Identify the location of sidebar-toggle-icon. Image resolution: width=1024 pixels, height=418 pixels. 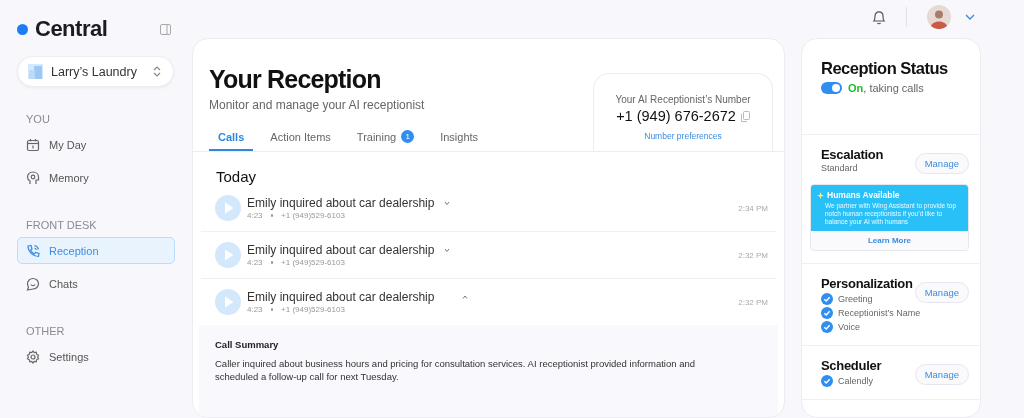
(165, 29).